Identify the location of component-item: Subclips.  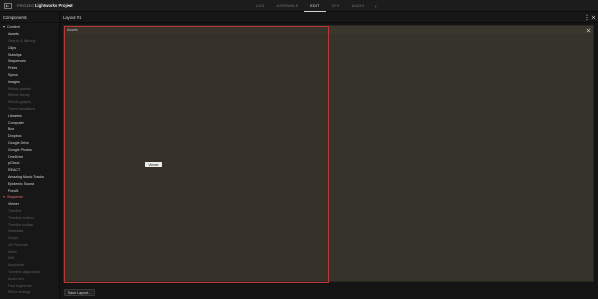
(29, 54).